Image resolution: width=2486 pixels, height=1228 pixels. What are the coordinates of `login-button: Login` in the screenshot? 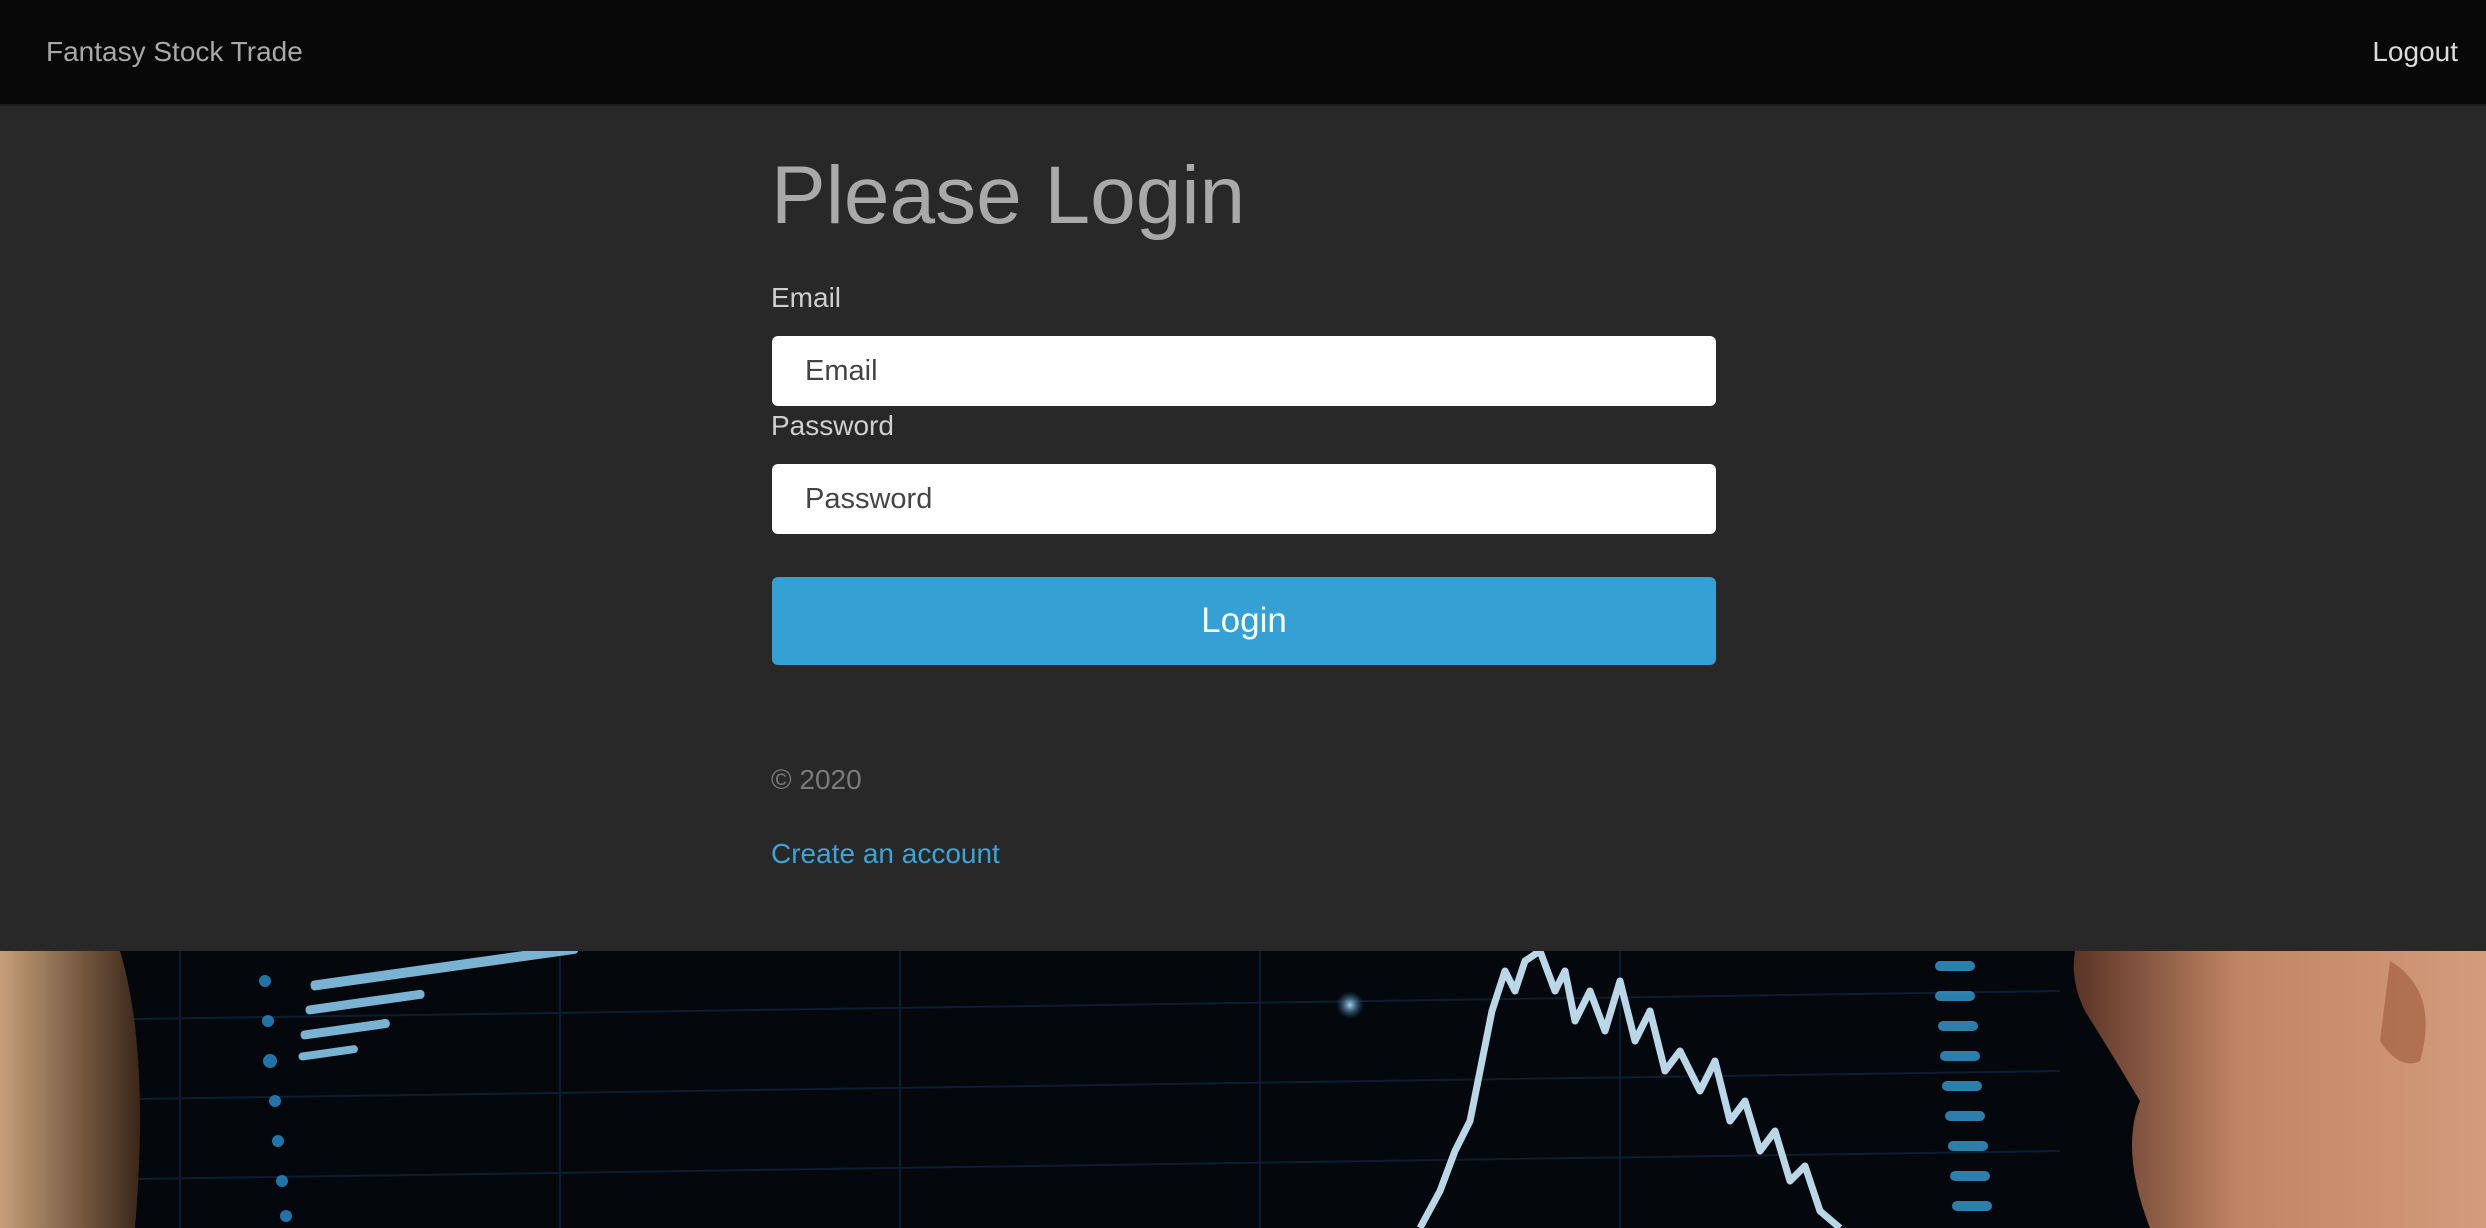 It's located at (1244, 621).